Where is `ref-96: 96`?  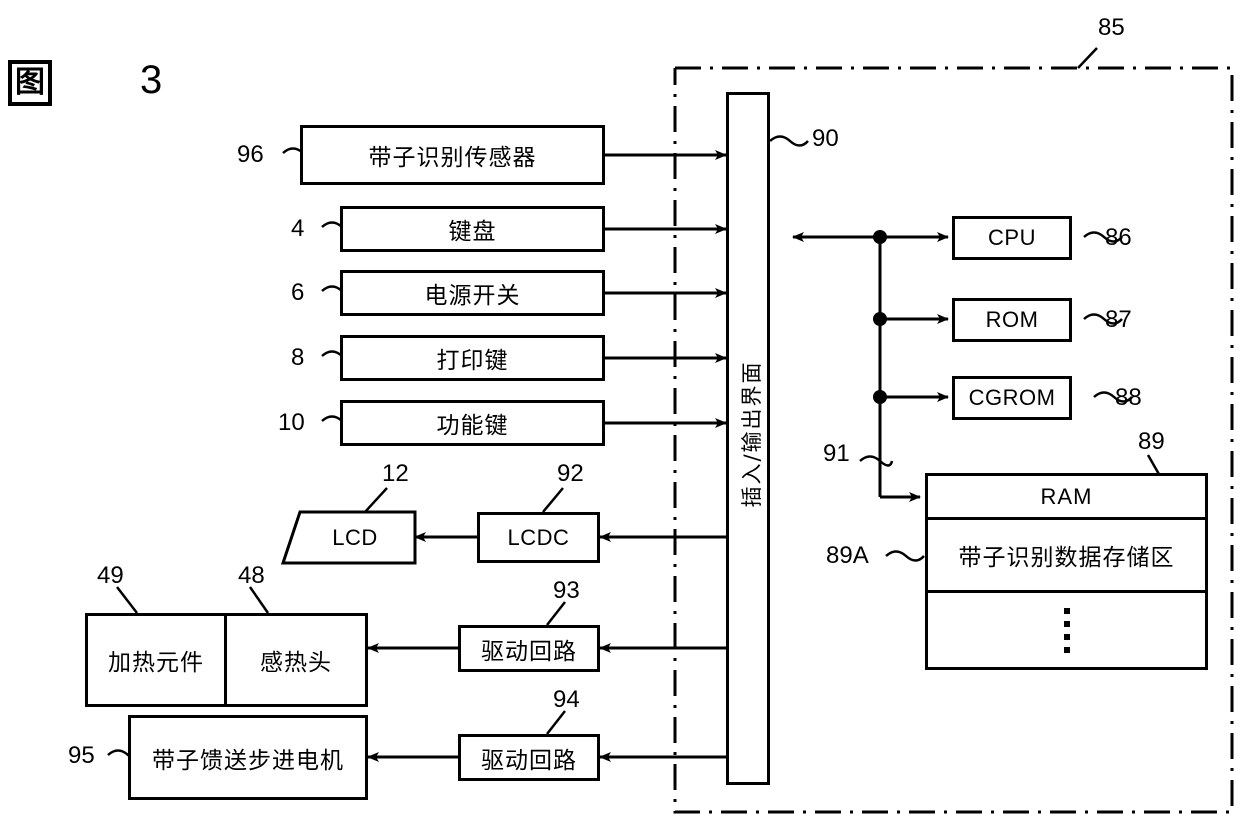
ref-96: 96 is located at coordinates (250, 154).